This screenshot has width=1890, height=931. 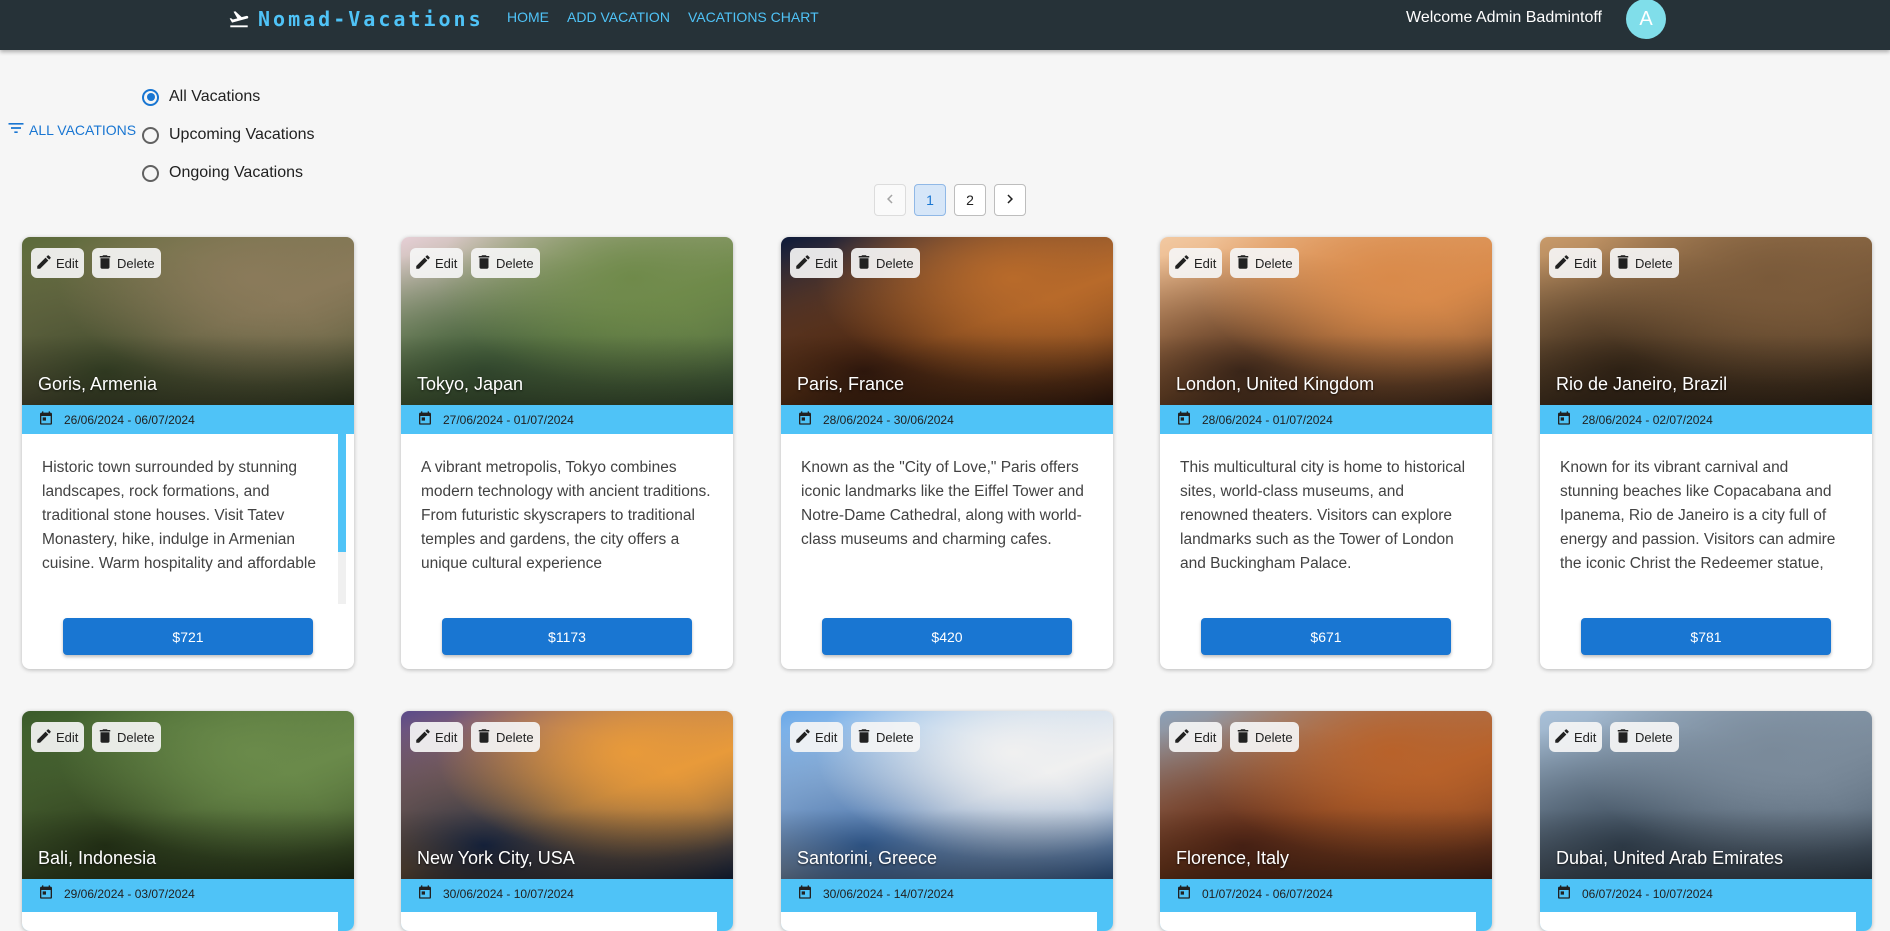 I want to click on price-button: $671, so click(x=1326, y=636).